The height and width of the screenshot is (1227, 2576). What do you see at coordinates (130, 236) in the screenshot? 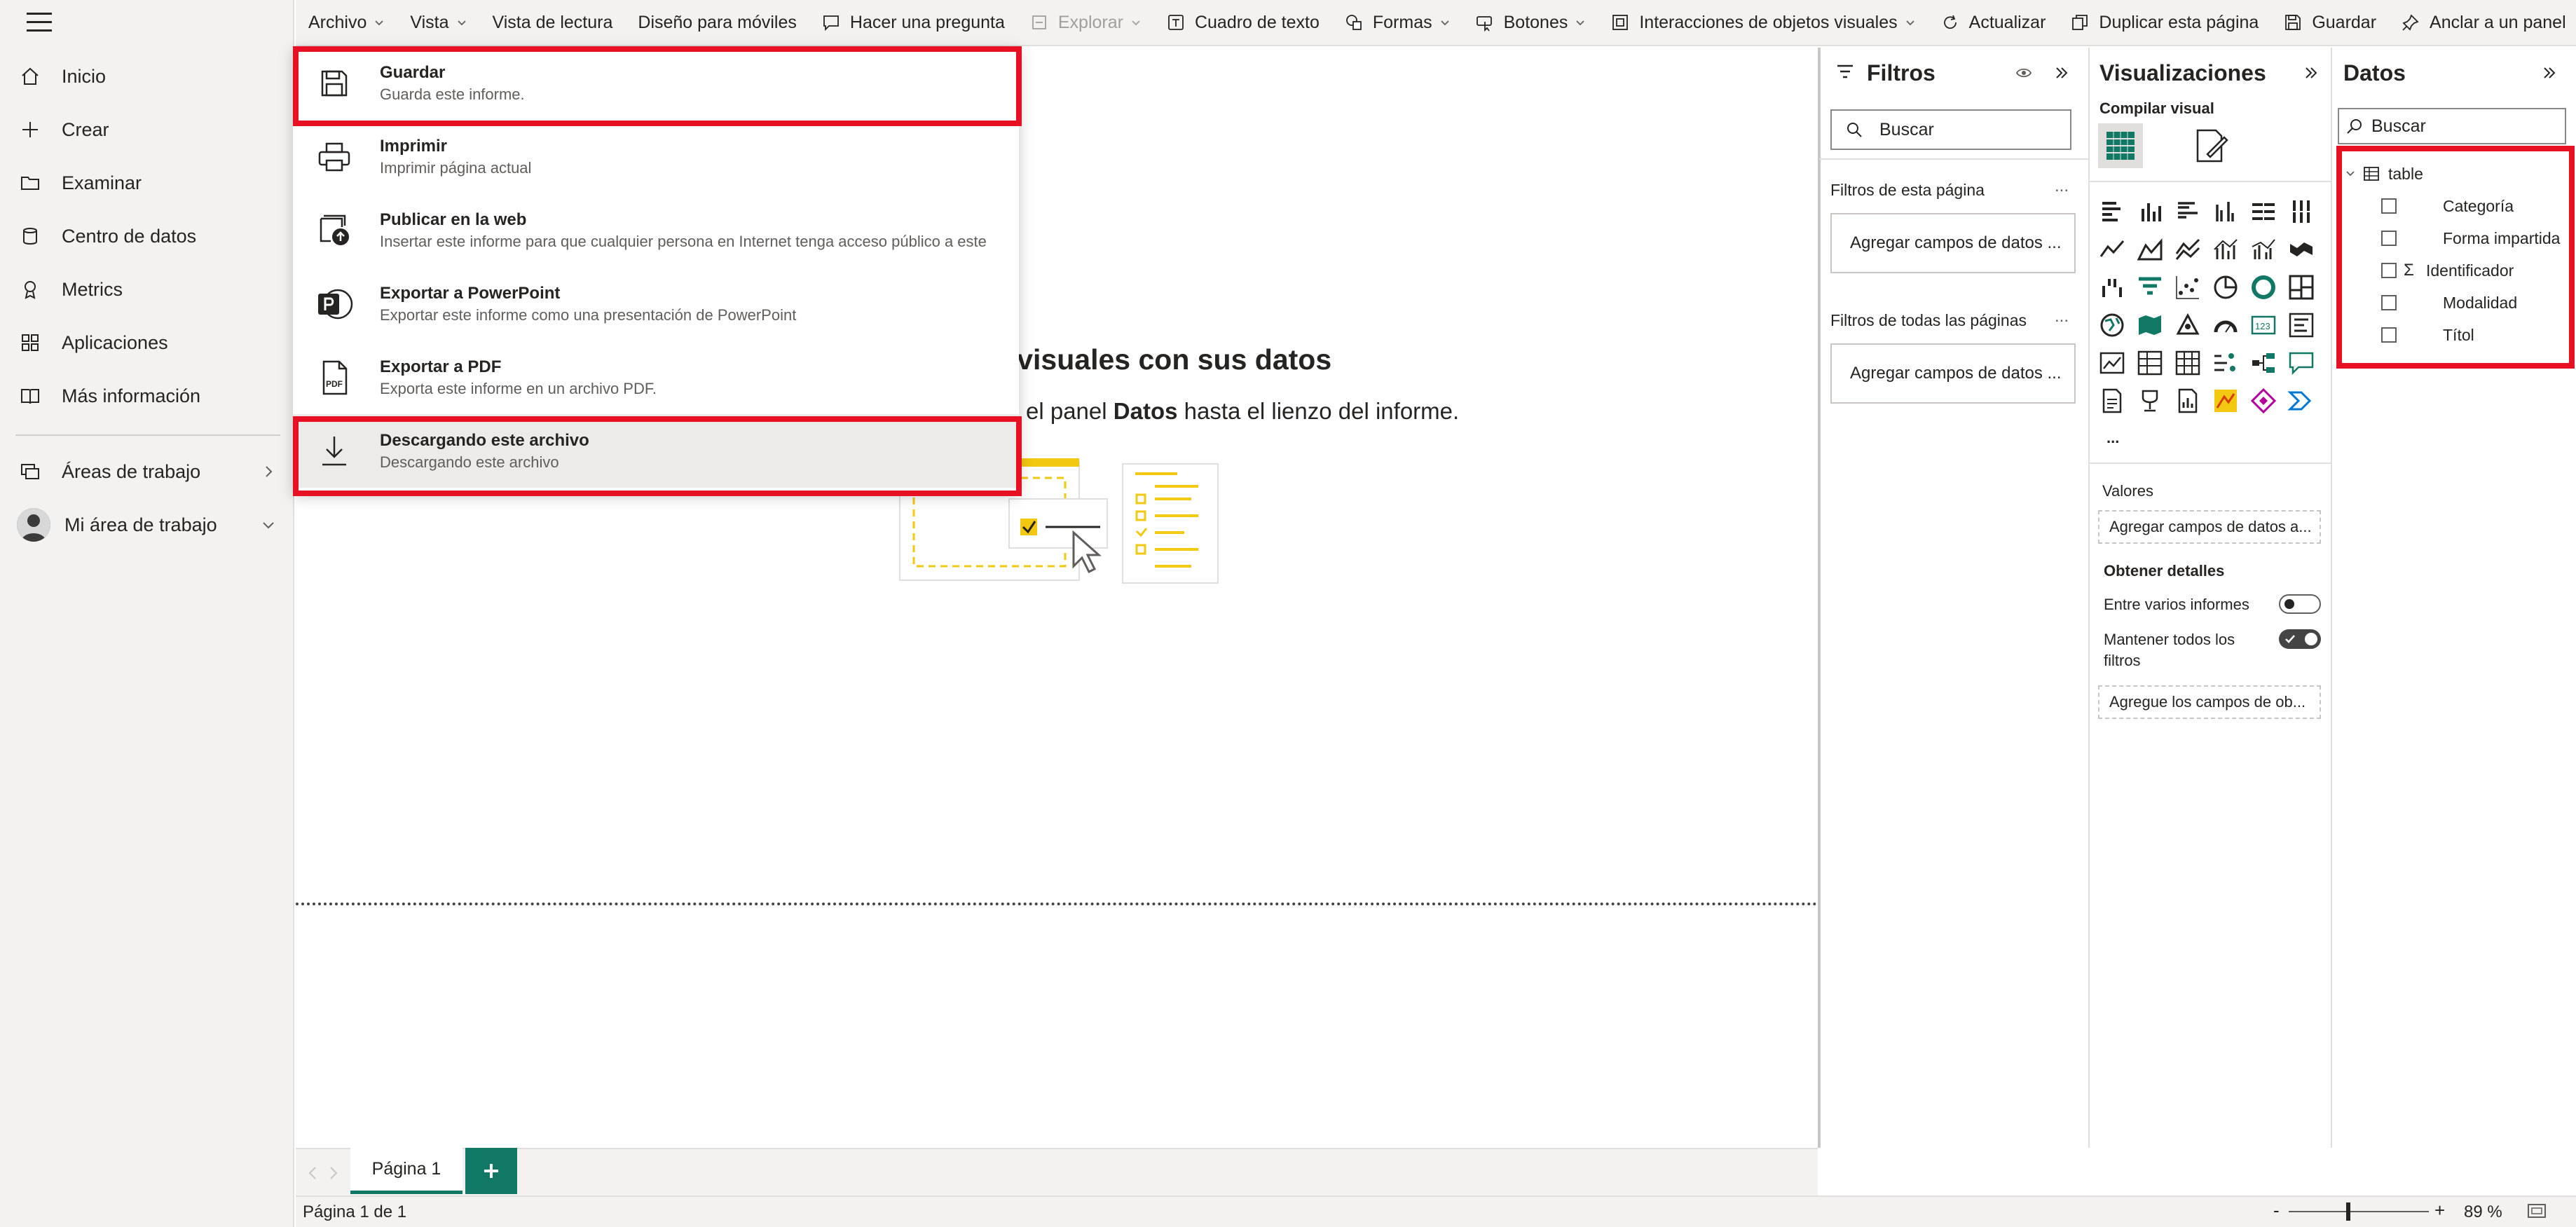
I see `nav-item-label: Centro de datos` at bounding box center [130, 236].